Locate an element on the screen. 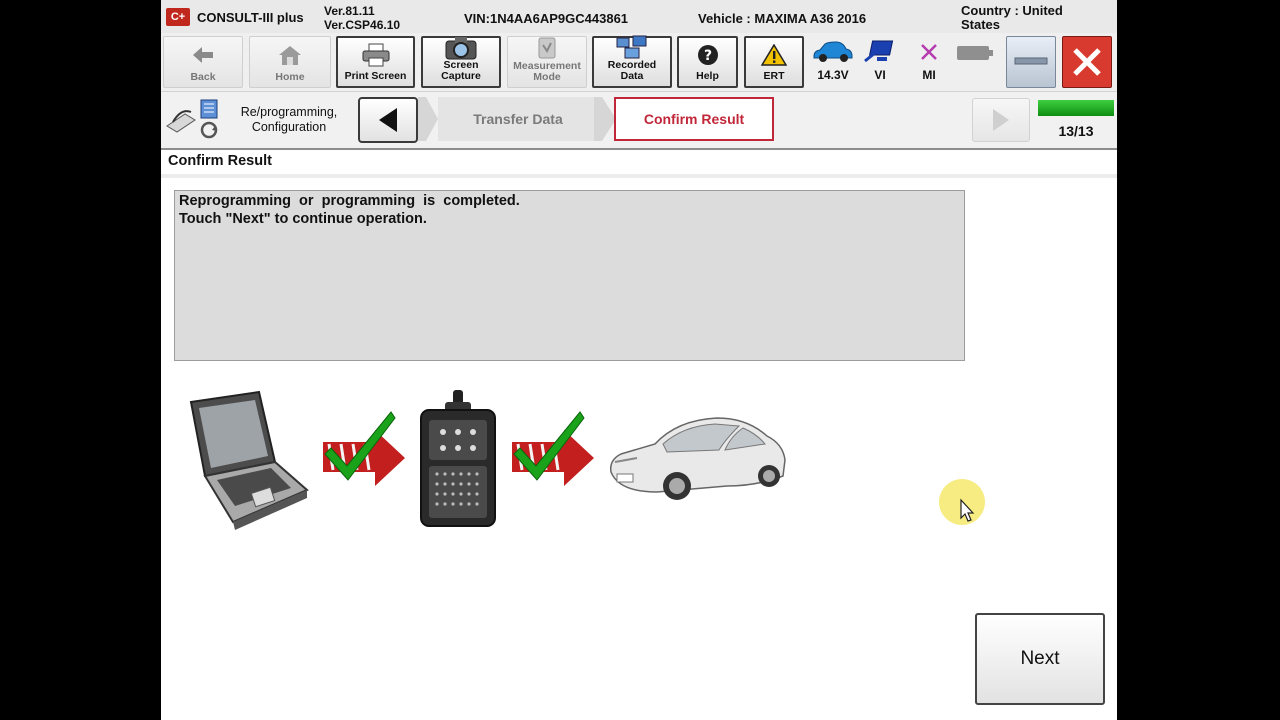 The height and width of the screenshot is (720, 1280). home-button: Home is located at coordinates (290, 62).